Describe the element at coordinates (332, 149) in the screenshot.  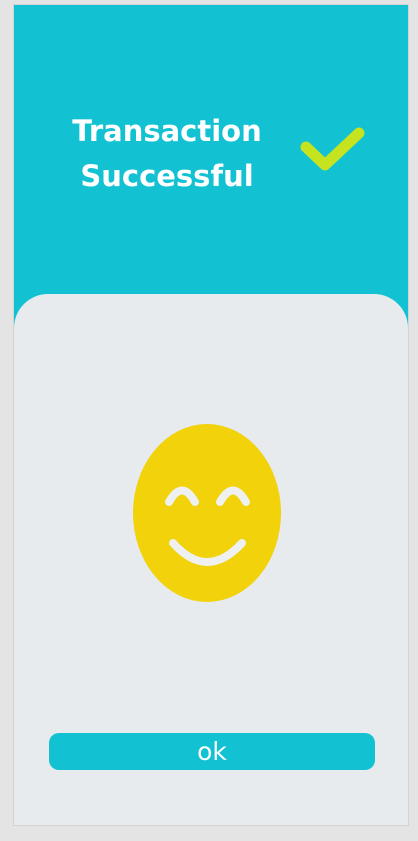
I see `checkmark-icon` at that location.